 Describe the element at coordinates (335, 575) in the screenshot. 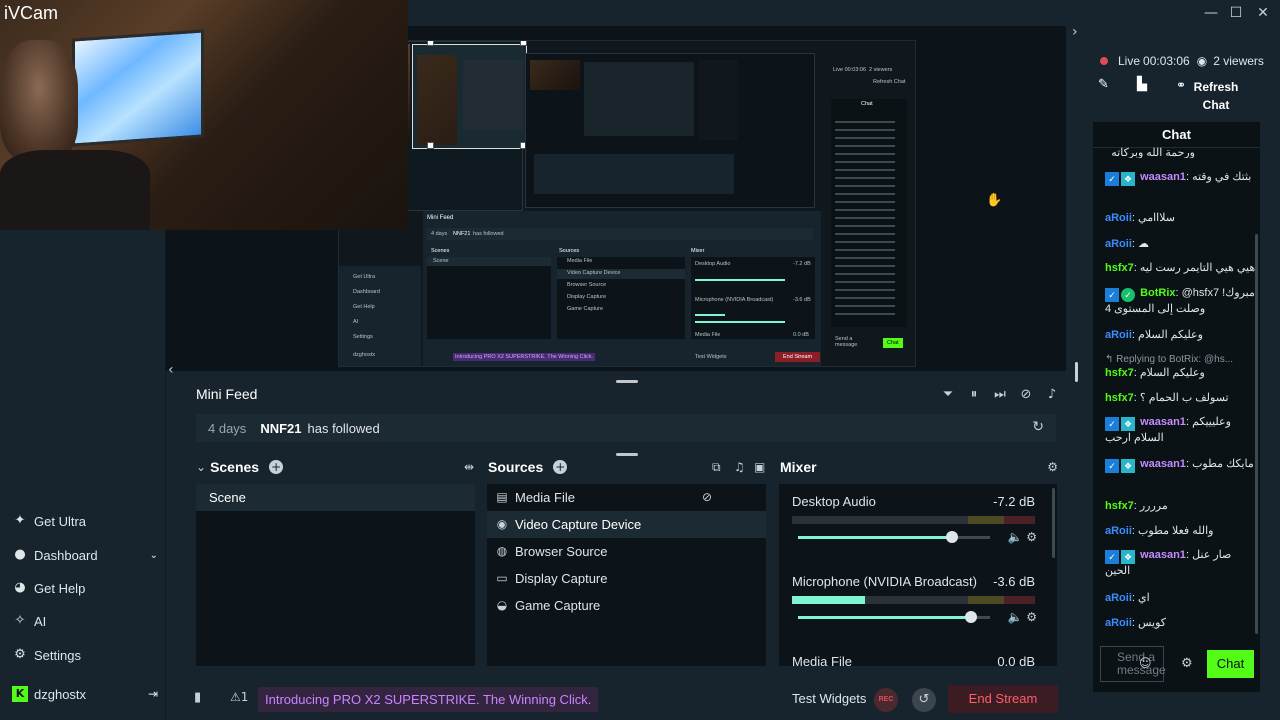

I see `scenes-list: Scene` at that location.